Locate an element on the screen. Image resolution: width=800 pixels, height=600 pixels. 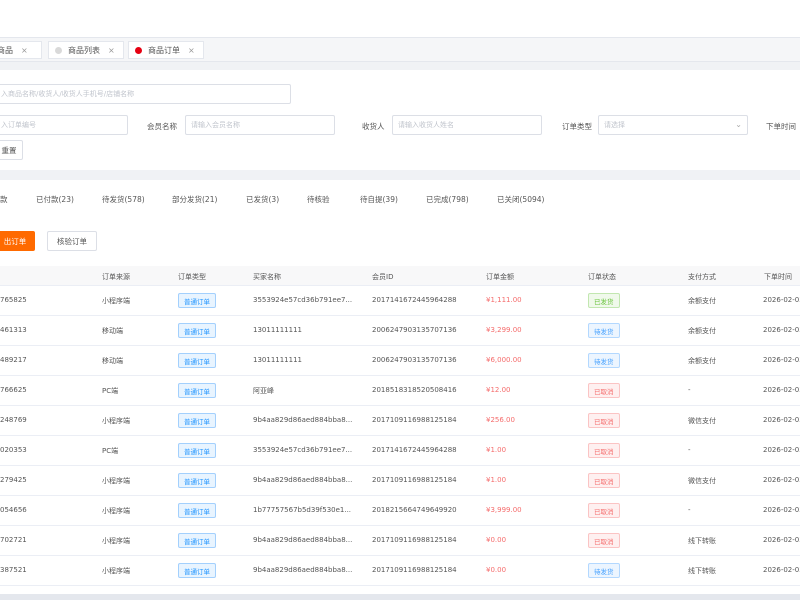
cell-amount: ¥1,111.00 is located at coordinates (504, 300).